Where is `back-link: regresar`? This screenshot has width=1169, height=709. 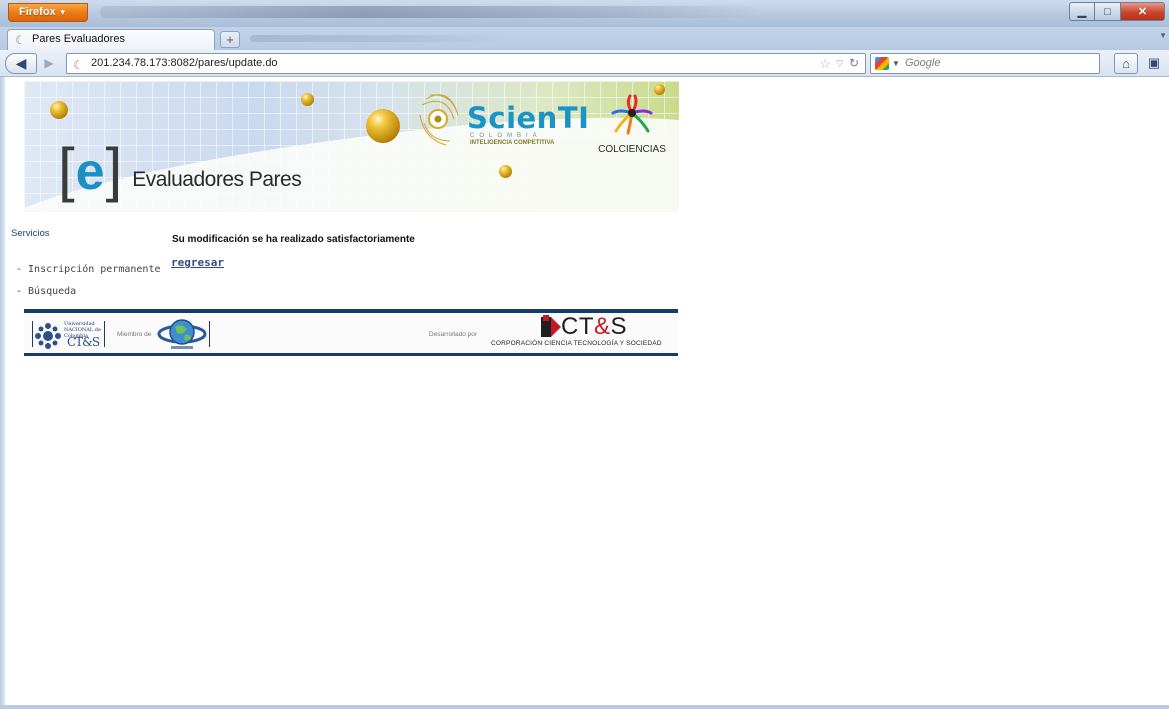
back-link: regresar is located at coordinates (197, 262).